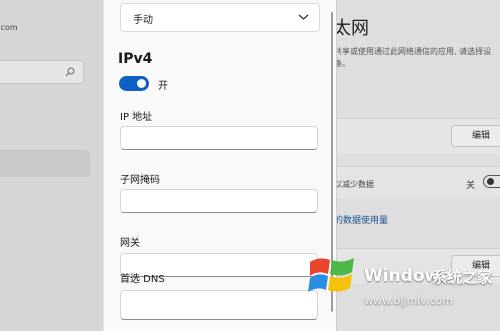 This screenshot has height=331, width=500. What do you see at coordinates (491, 181) in the screenshot?
I see `metered-connection-toggle` at bounding box center [491, 181].